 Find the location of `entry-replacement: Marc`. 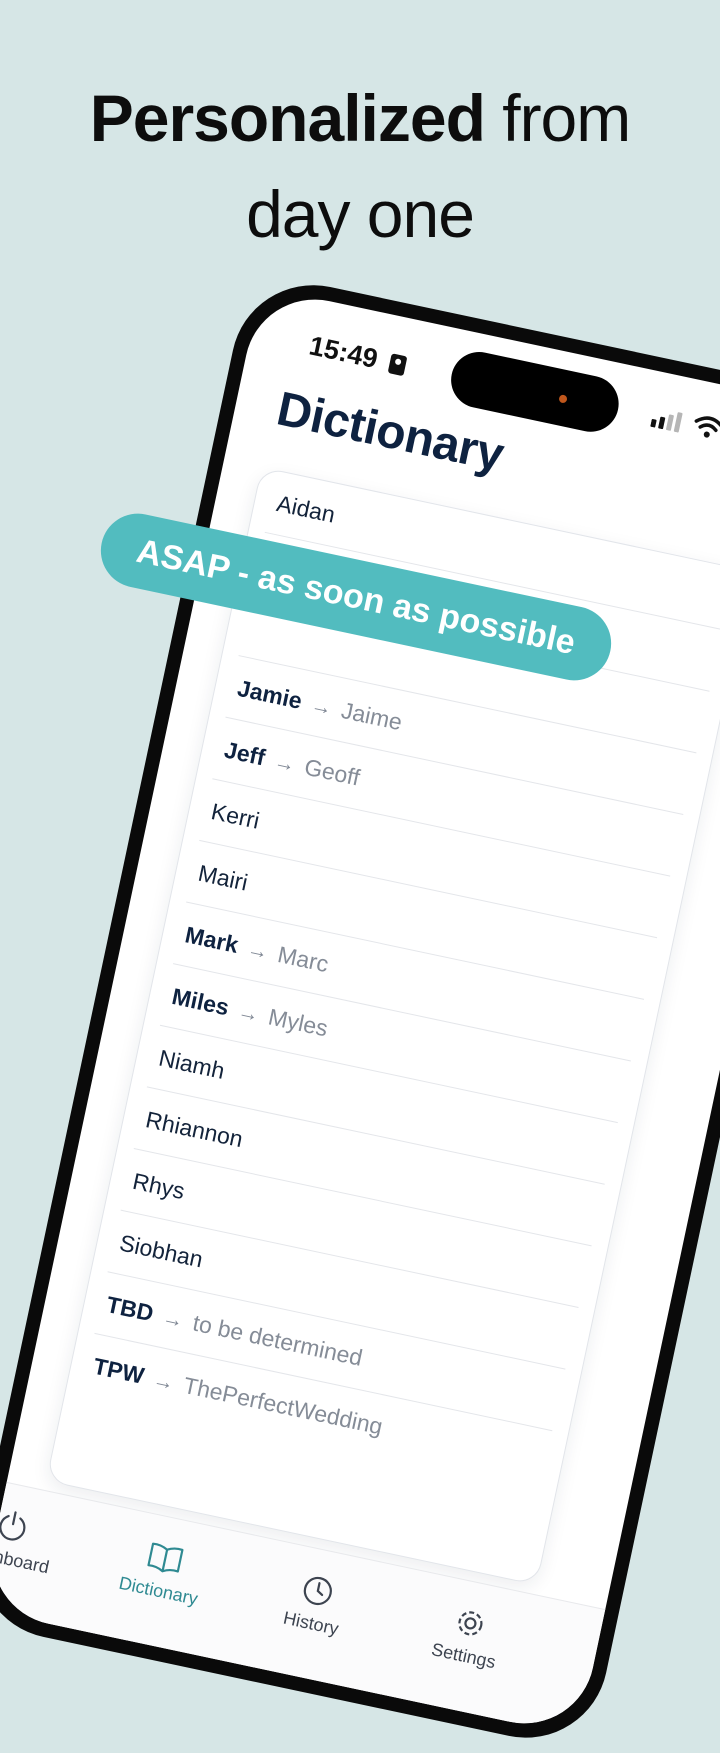

entry-replacement: Marc is located at coordinates (303, 959).